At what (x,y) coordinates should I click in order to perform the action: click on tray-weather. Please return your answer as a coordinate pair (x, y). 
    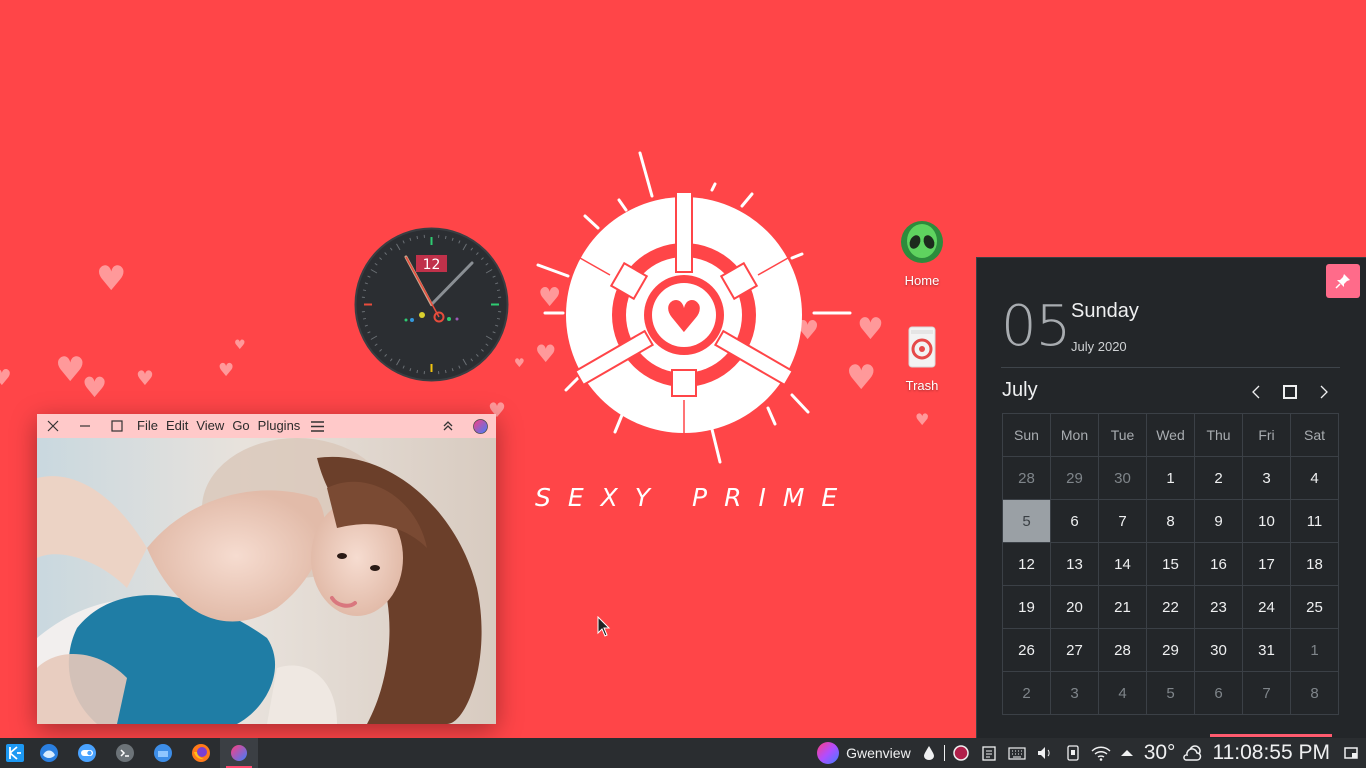
    Looking at the image, I should click on (1193, 753).